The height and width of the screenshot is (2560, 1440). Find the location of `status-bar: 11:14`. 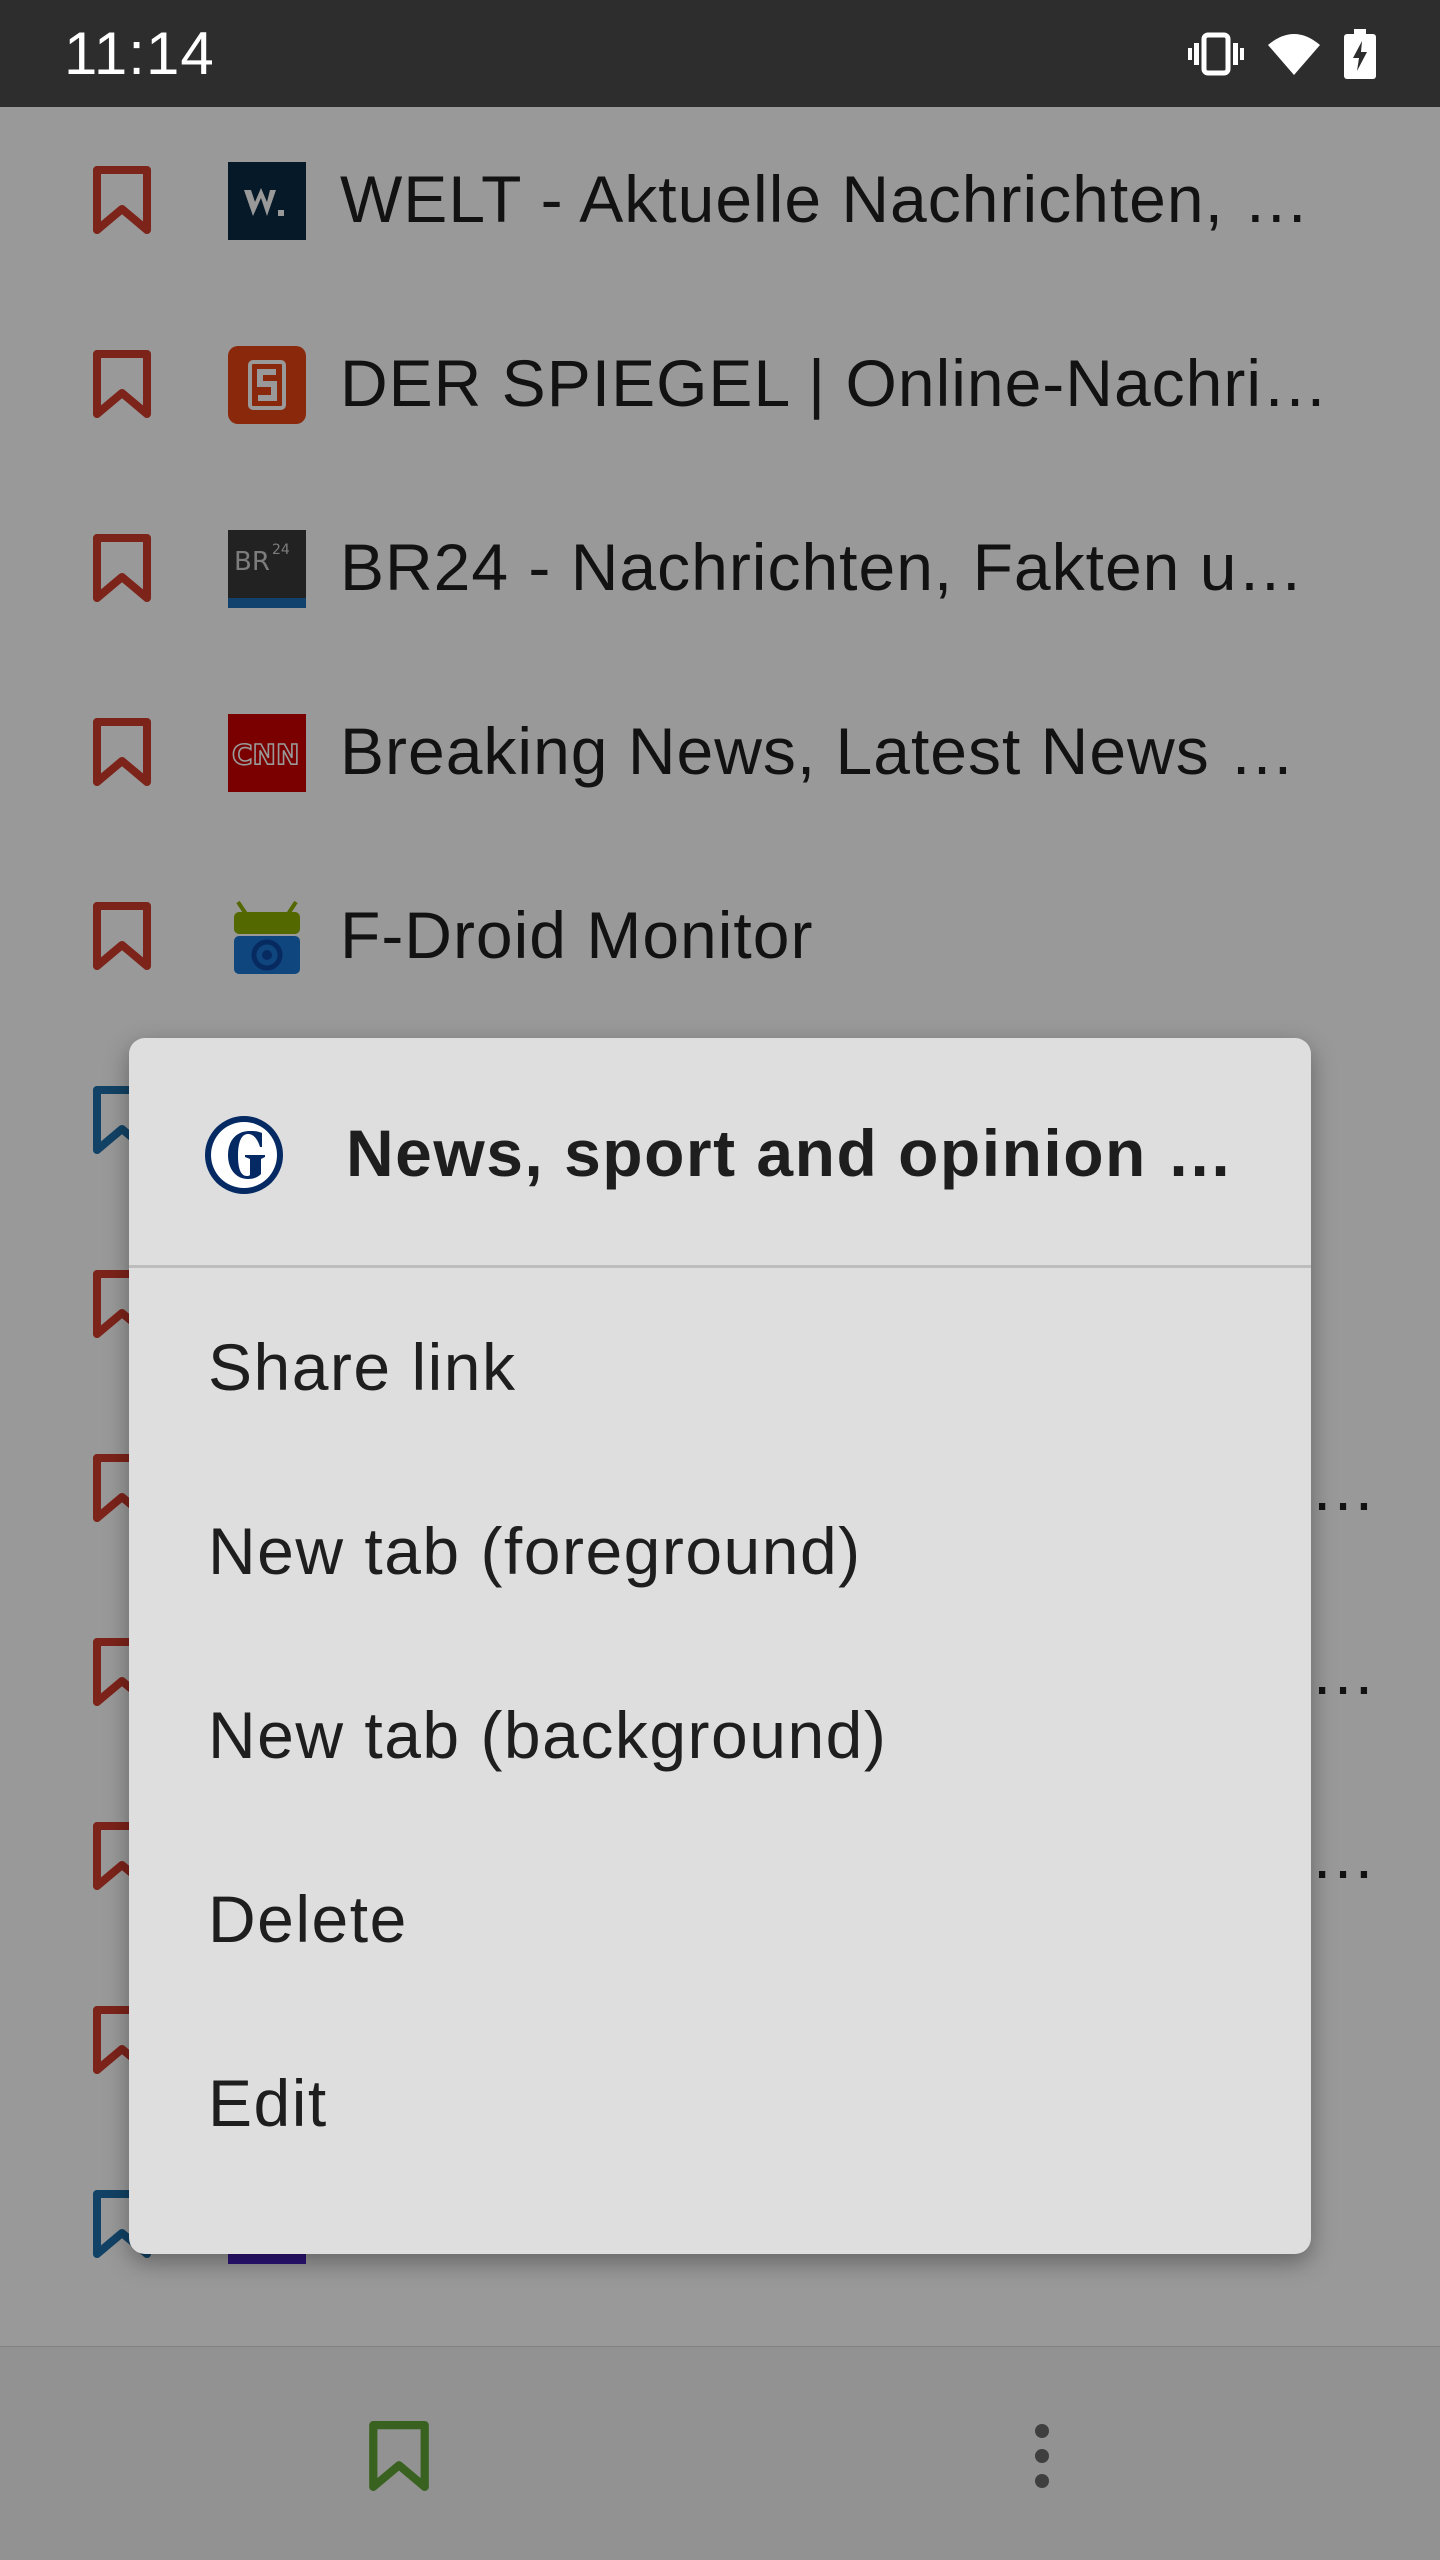

status-bar: 11:14 is located at coordinates (720, 53).